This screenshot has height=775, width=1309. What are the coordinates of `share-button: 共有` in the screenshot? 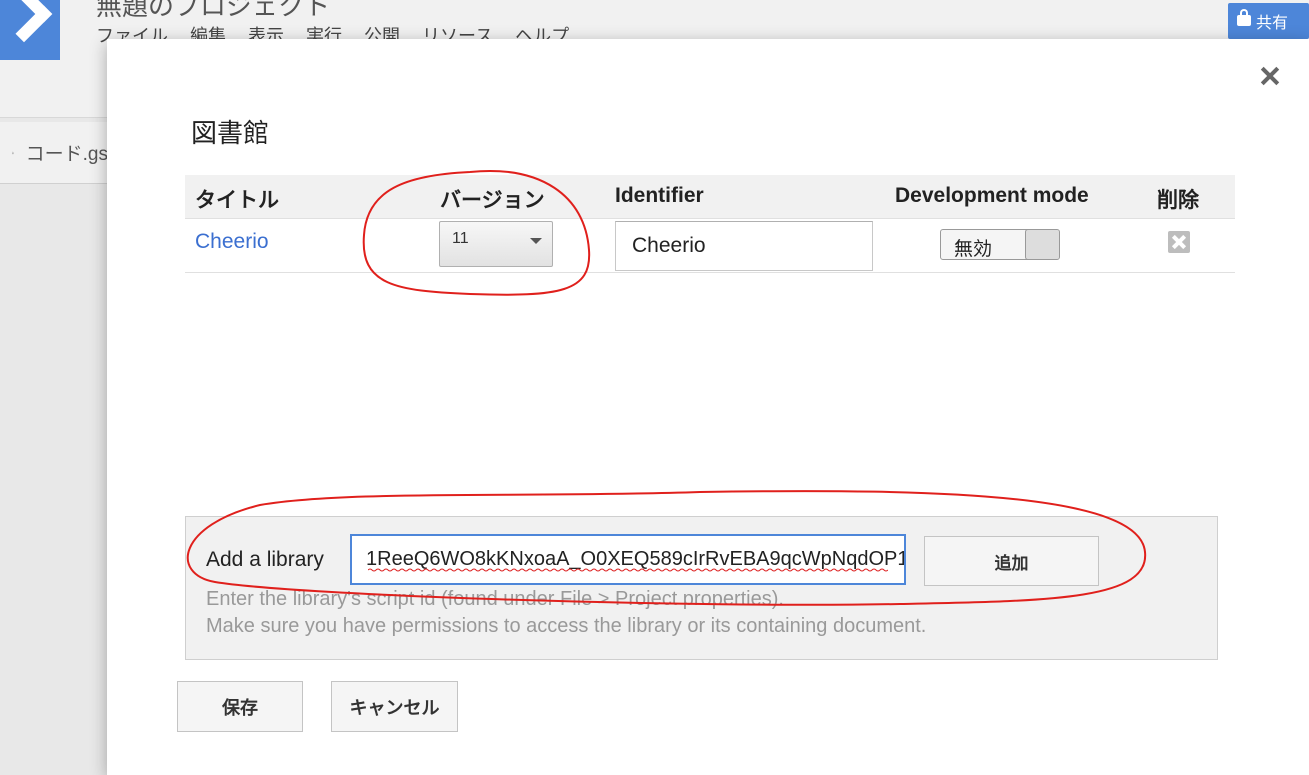 It's located at (1268, 21).